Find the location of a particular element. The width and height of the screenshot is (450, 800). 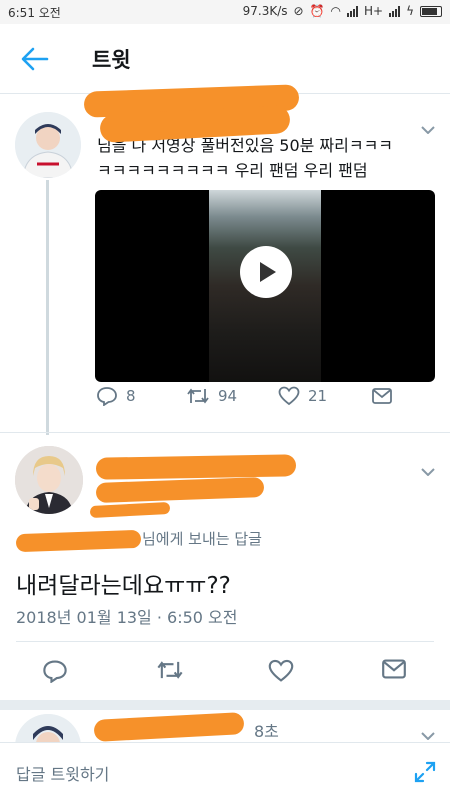

tweet-timestamp: 2018년 01월 13일 · 6:50 오전 is located at coordinates (127, 617).